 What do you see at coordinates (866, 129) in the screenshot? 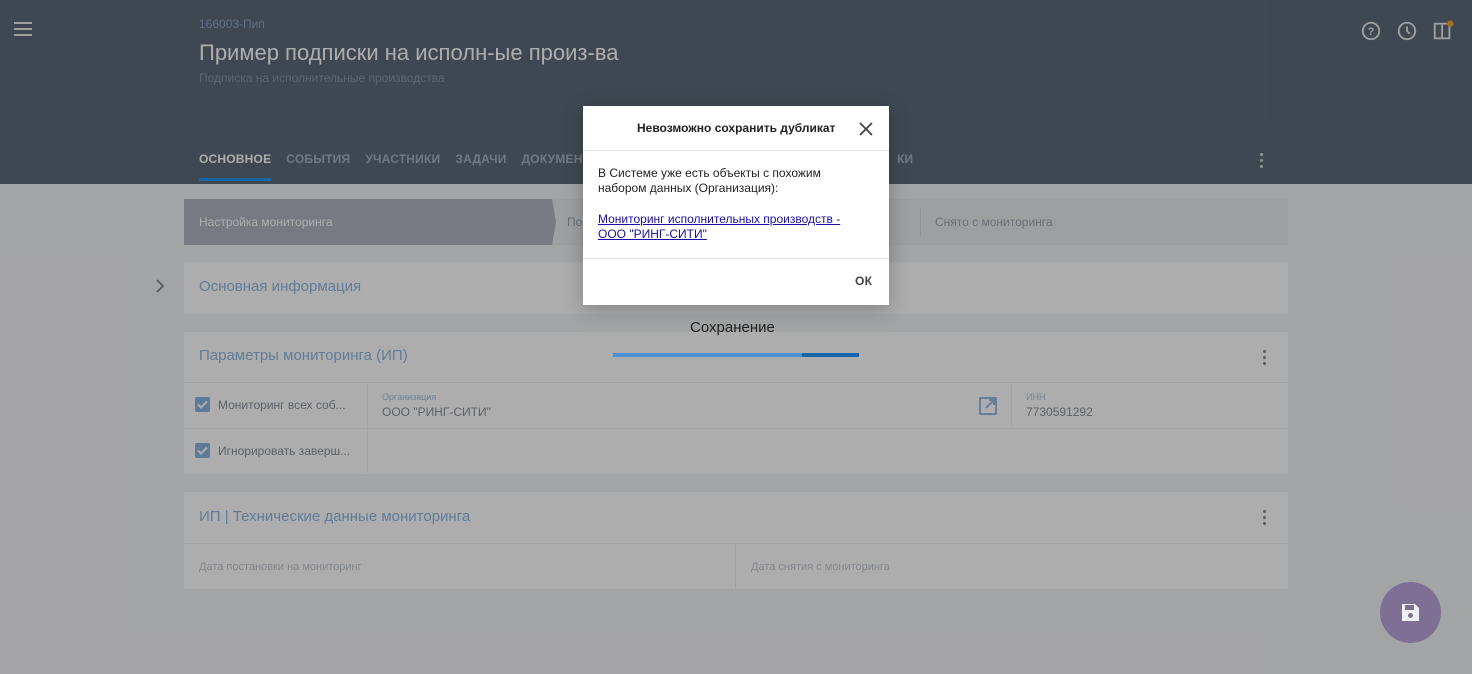
I see `close-icon` at bounding box center [866, 129].